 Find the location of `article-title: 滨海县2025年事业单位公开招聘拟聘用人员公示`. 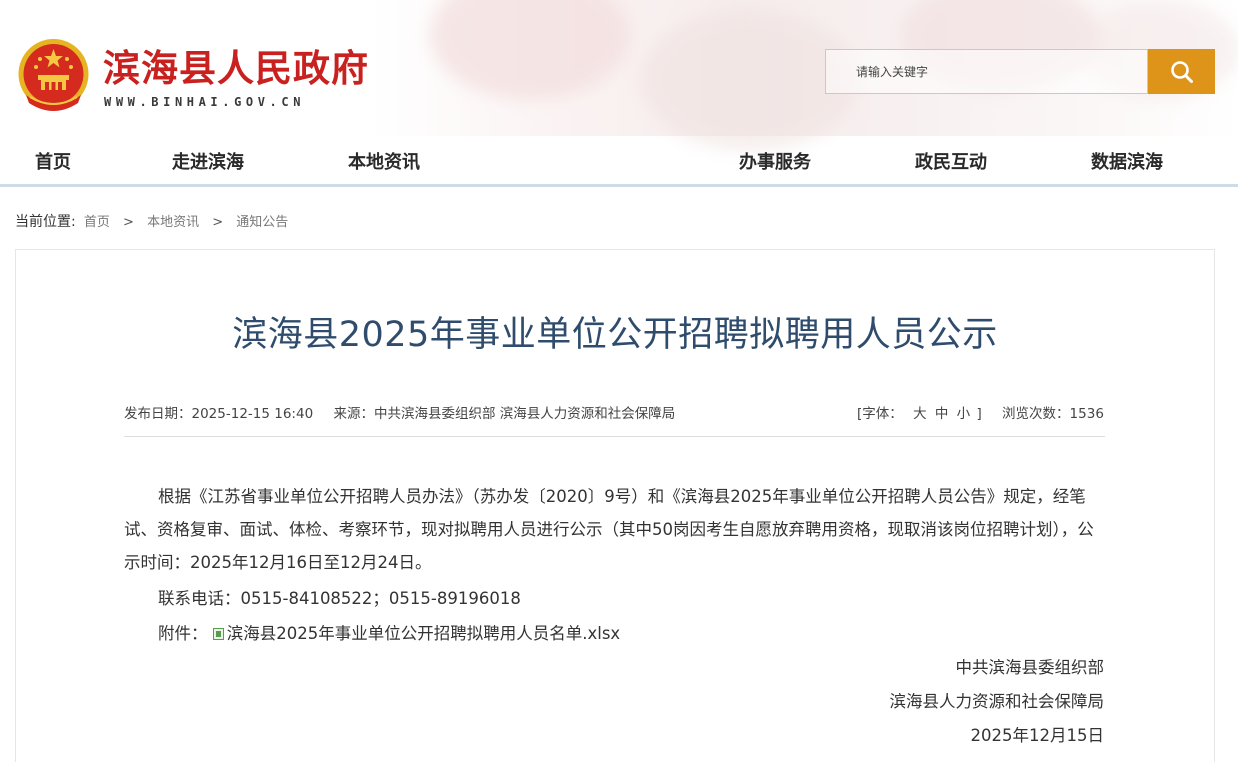

article-title: 滨海县2025年事业单位公开招聘拟聘用人员公示 is located at coordinates (615, 335).